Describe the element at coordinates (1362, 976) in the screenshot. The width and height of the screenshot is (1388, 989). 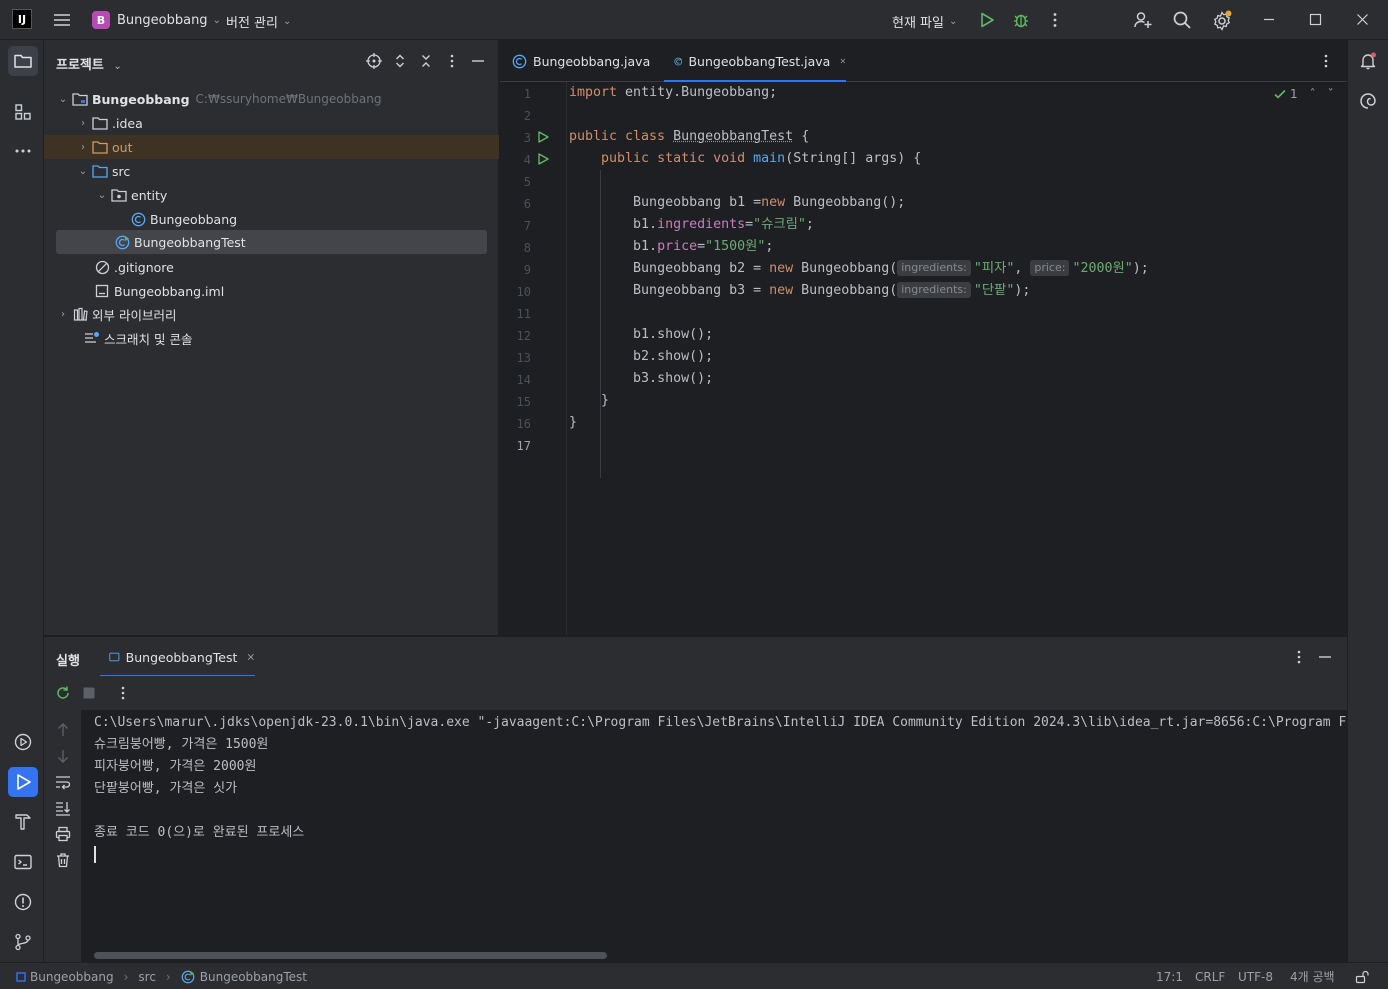
I see `read-only-toggle` at that location.